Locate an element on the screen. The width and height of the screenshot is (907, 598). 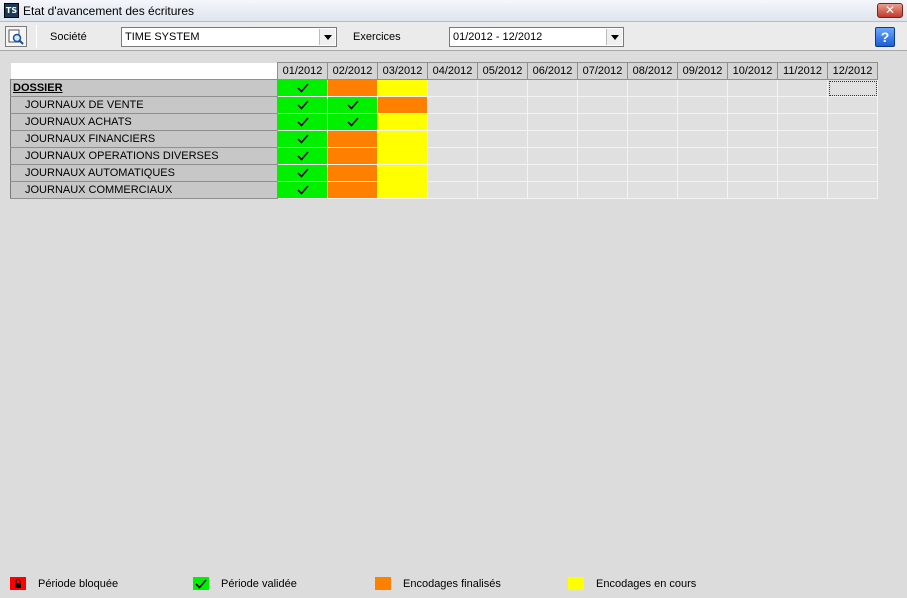
row-label: DOSSIER is located at coordinates (144, 88).